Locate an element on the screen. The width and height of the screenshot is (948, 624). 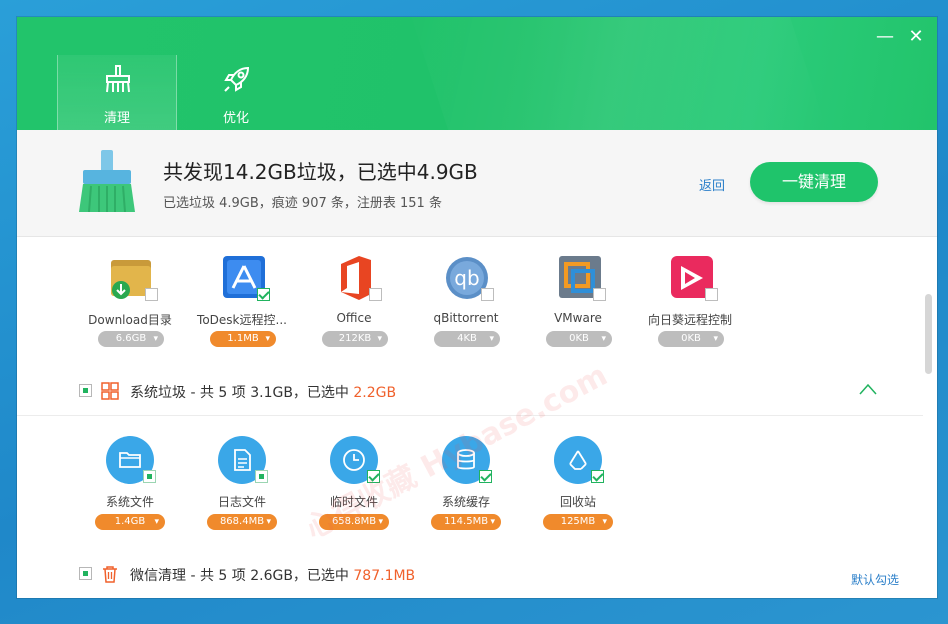
trash-icon is located at coordinates (110, 574).